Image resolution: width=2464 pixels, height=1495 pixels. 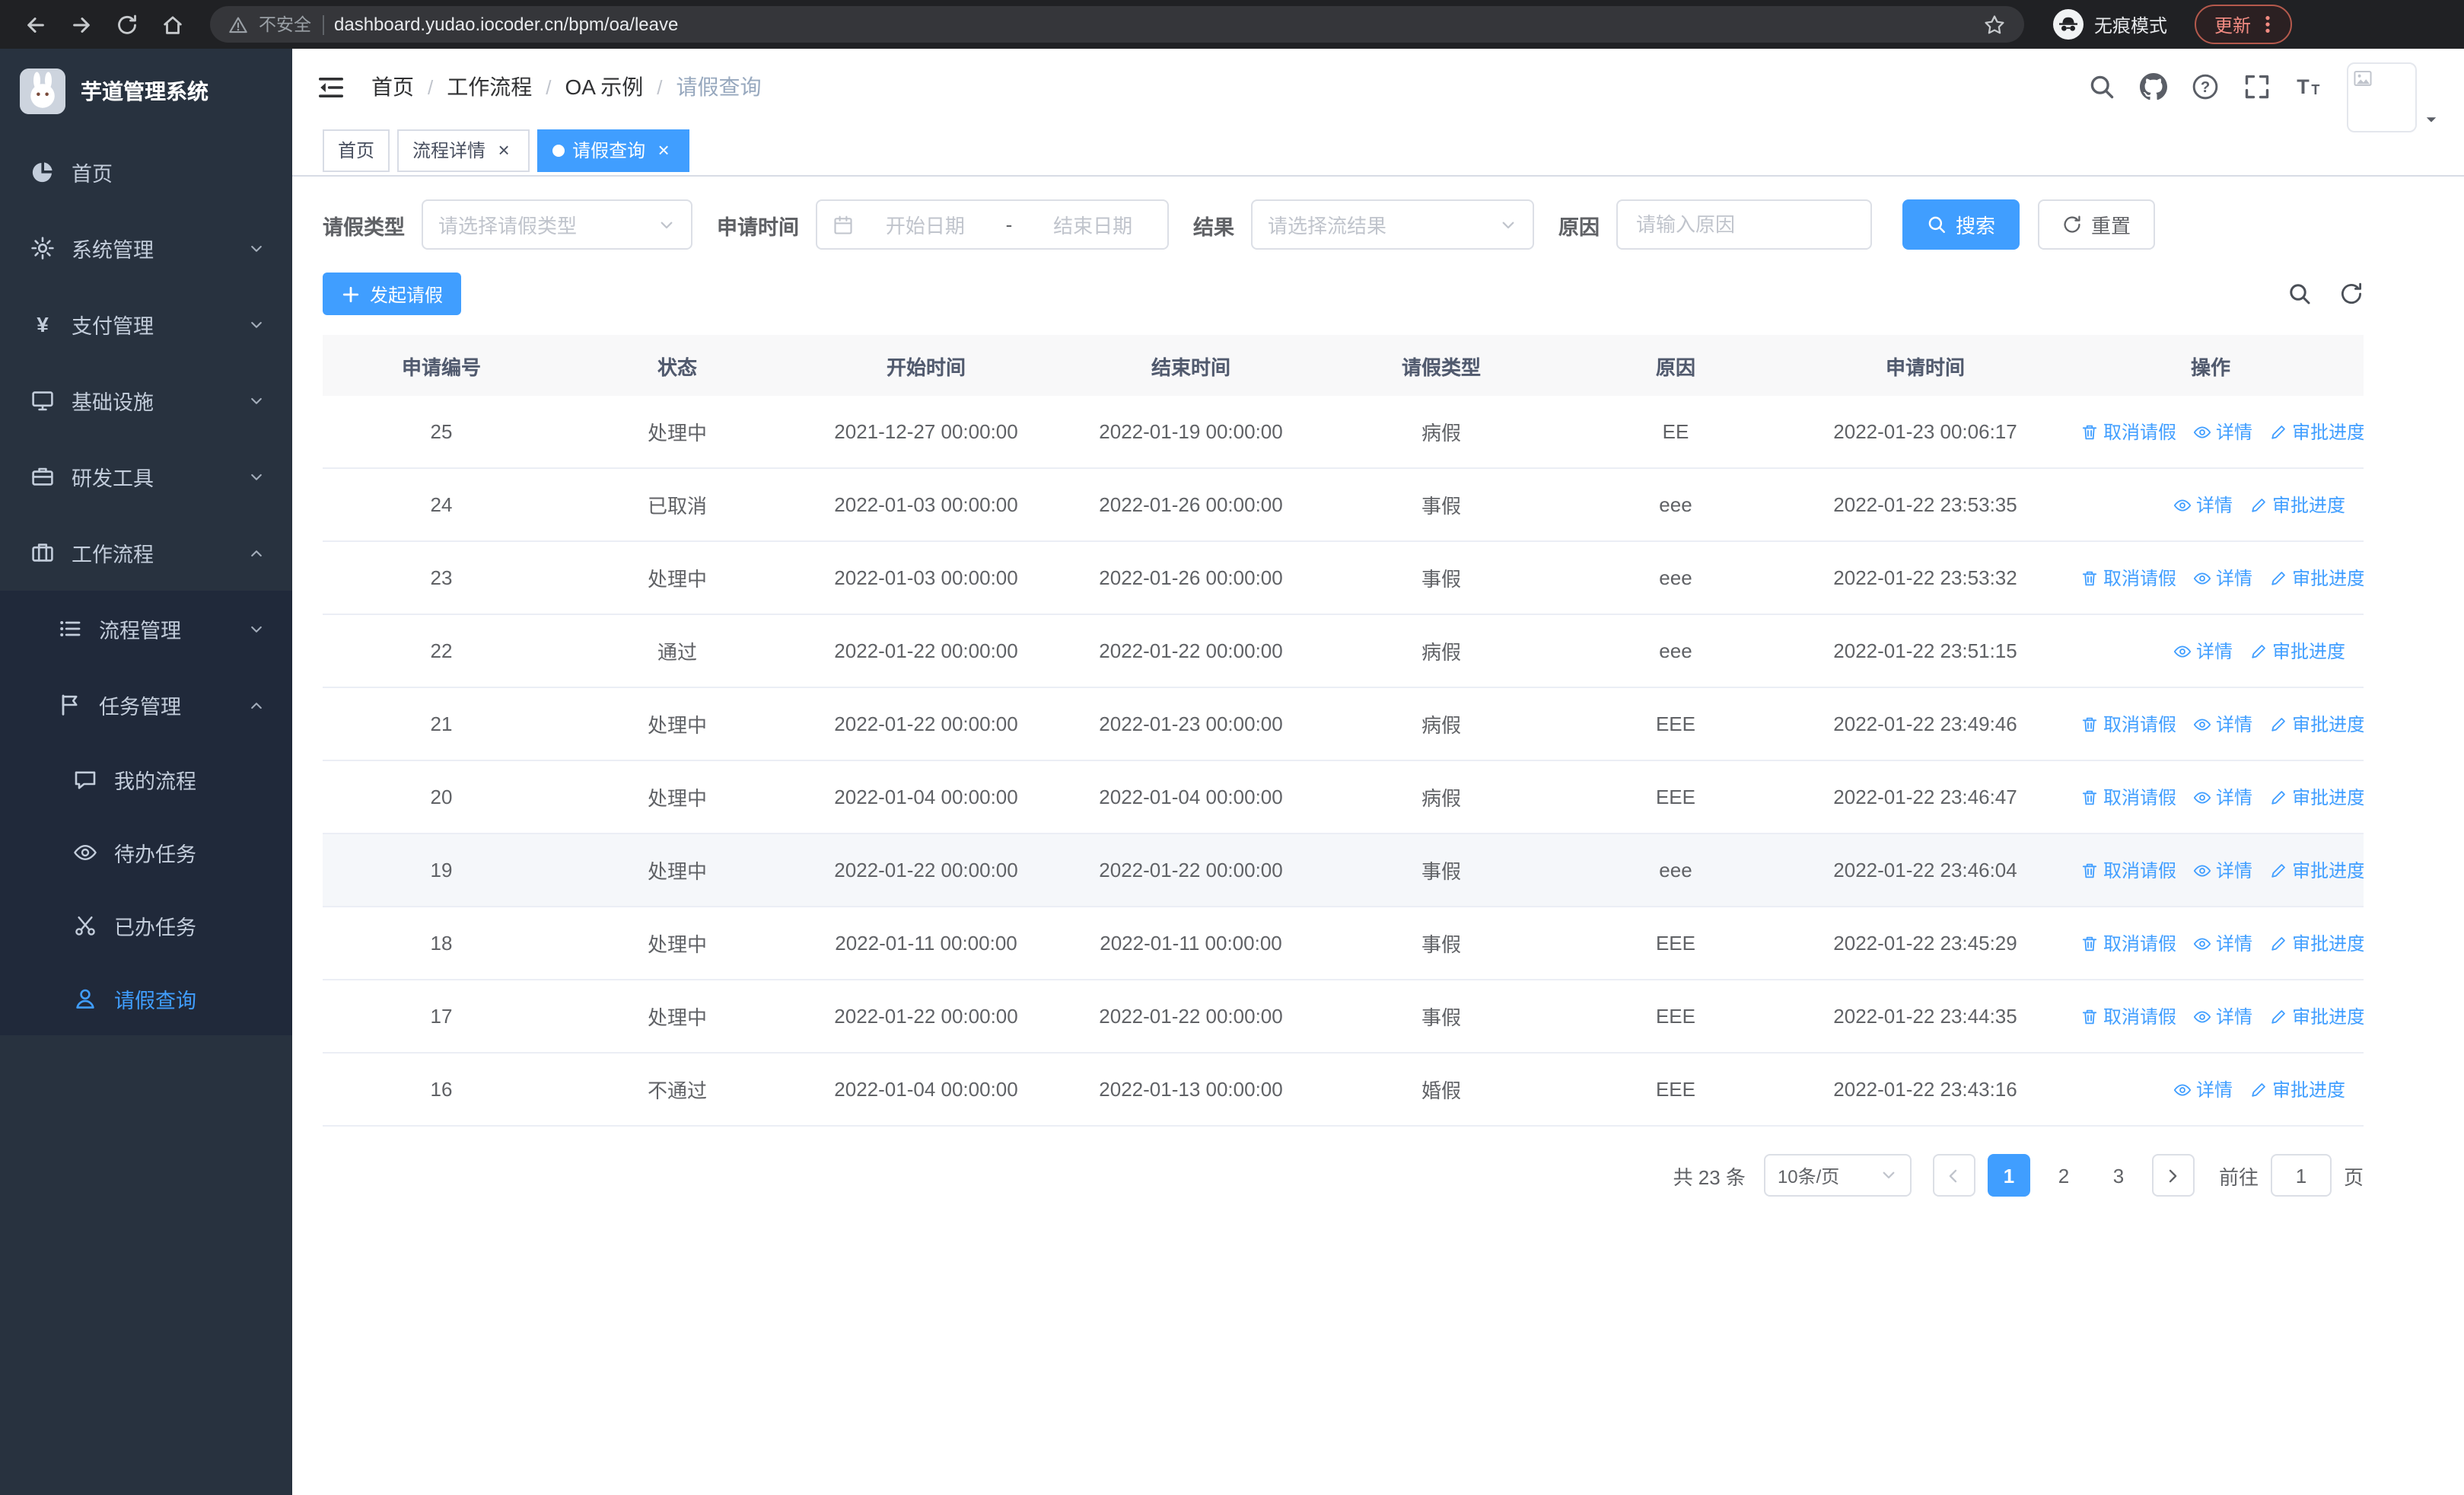 I want to click on tab-首页: 首页, so click(x=356, y=150).